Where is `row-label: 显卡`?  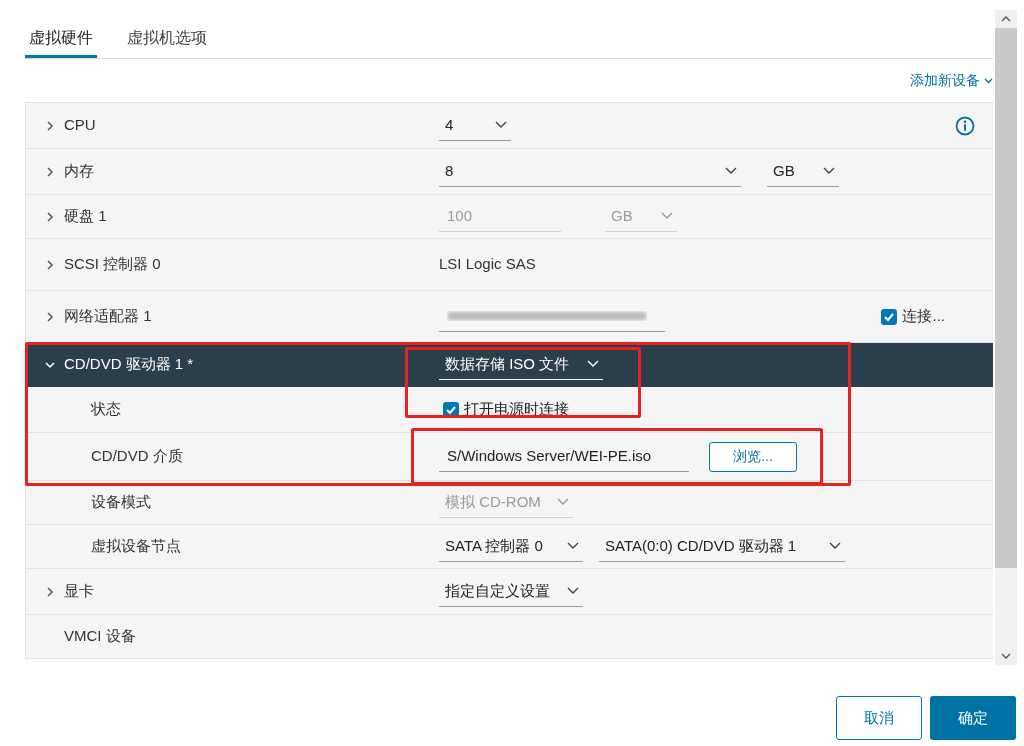
row-label: 显卡 is located at coordinates (79, 591).